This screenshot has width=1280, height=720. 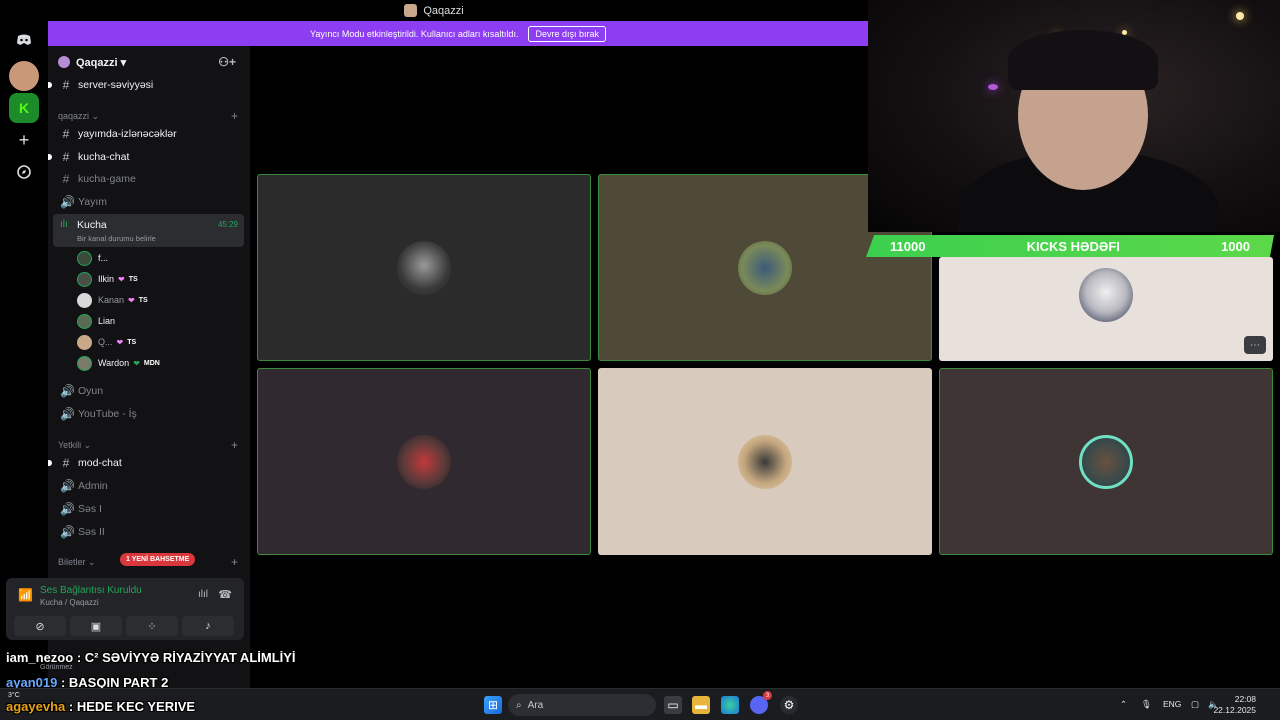 I want to click on channel-label: Admin, so click(x=93, y=486).